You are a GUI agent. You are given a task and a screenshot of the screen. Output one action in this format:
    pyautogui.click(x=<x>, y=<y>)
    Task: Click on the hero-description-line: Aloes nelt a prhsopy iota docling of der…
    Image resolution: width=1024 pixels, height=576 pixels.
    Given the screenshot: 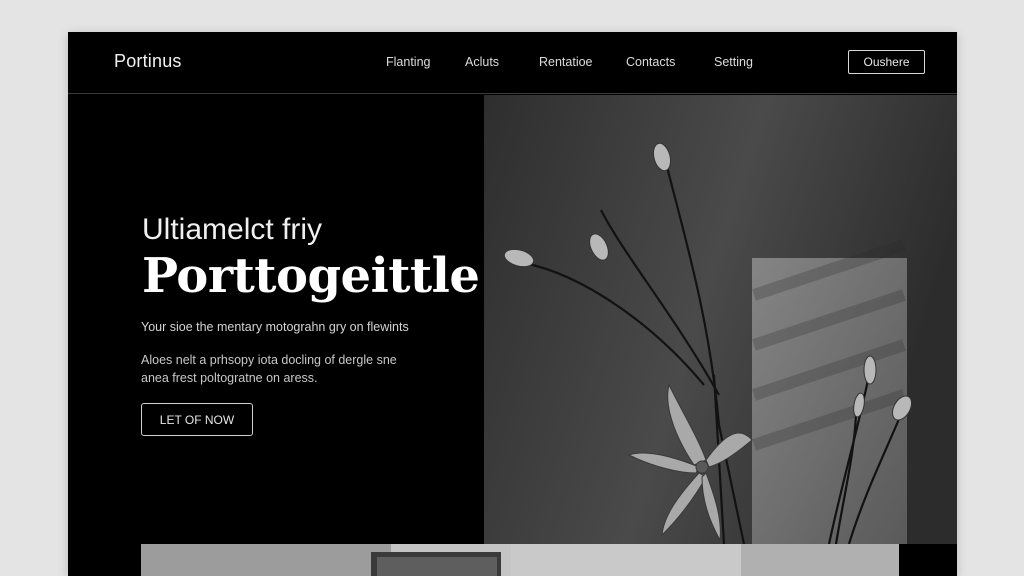 What is the action you would take?
    pyautogui.click(x=269, y=360)
    